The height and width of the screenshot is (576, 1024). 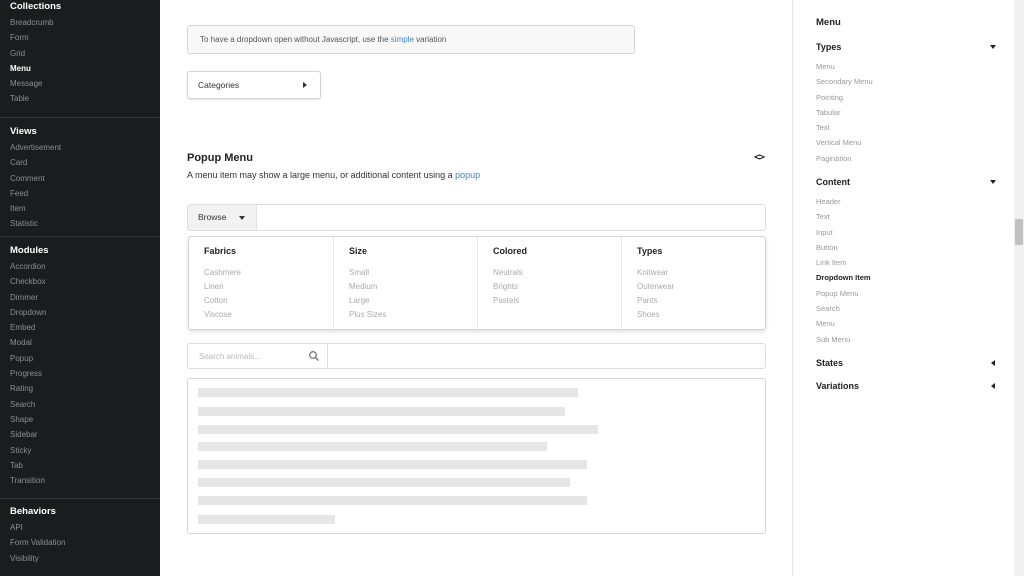 What do you see at coordinates (85, 419) in the screenshot?
I see `nav-item-shape: Shape` at bounding box center [85, 419].